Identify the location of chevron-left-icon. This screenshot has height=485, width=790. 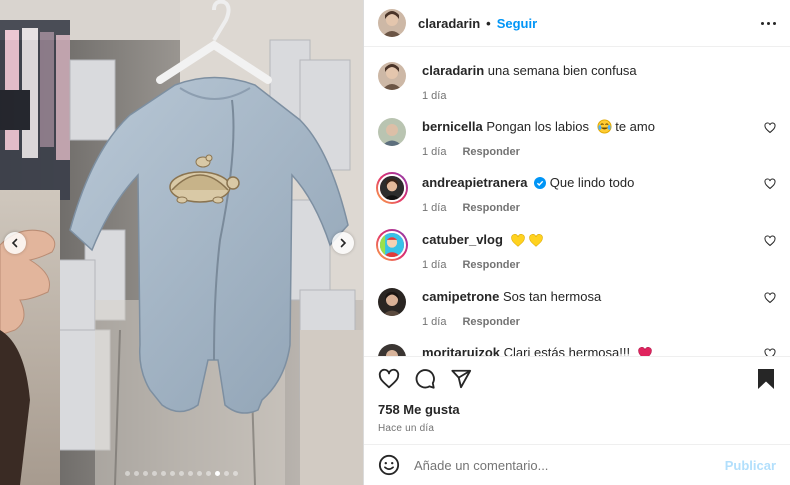
(14, 243).